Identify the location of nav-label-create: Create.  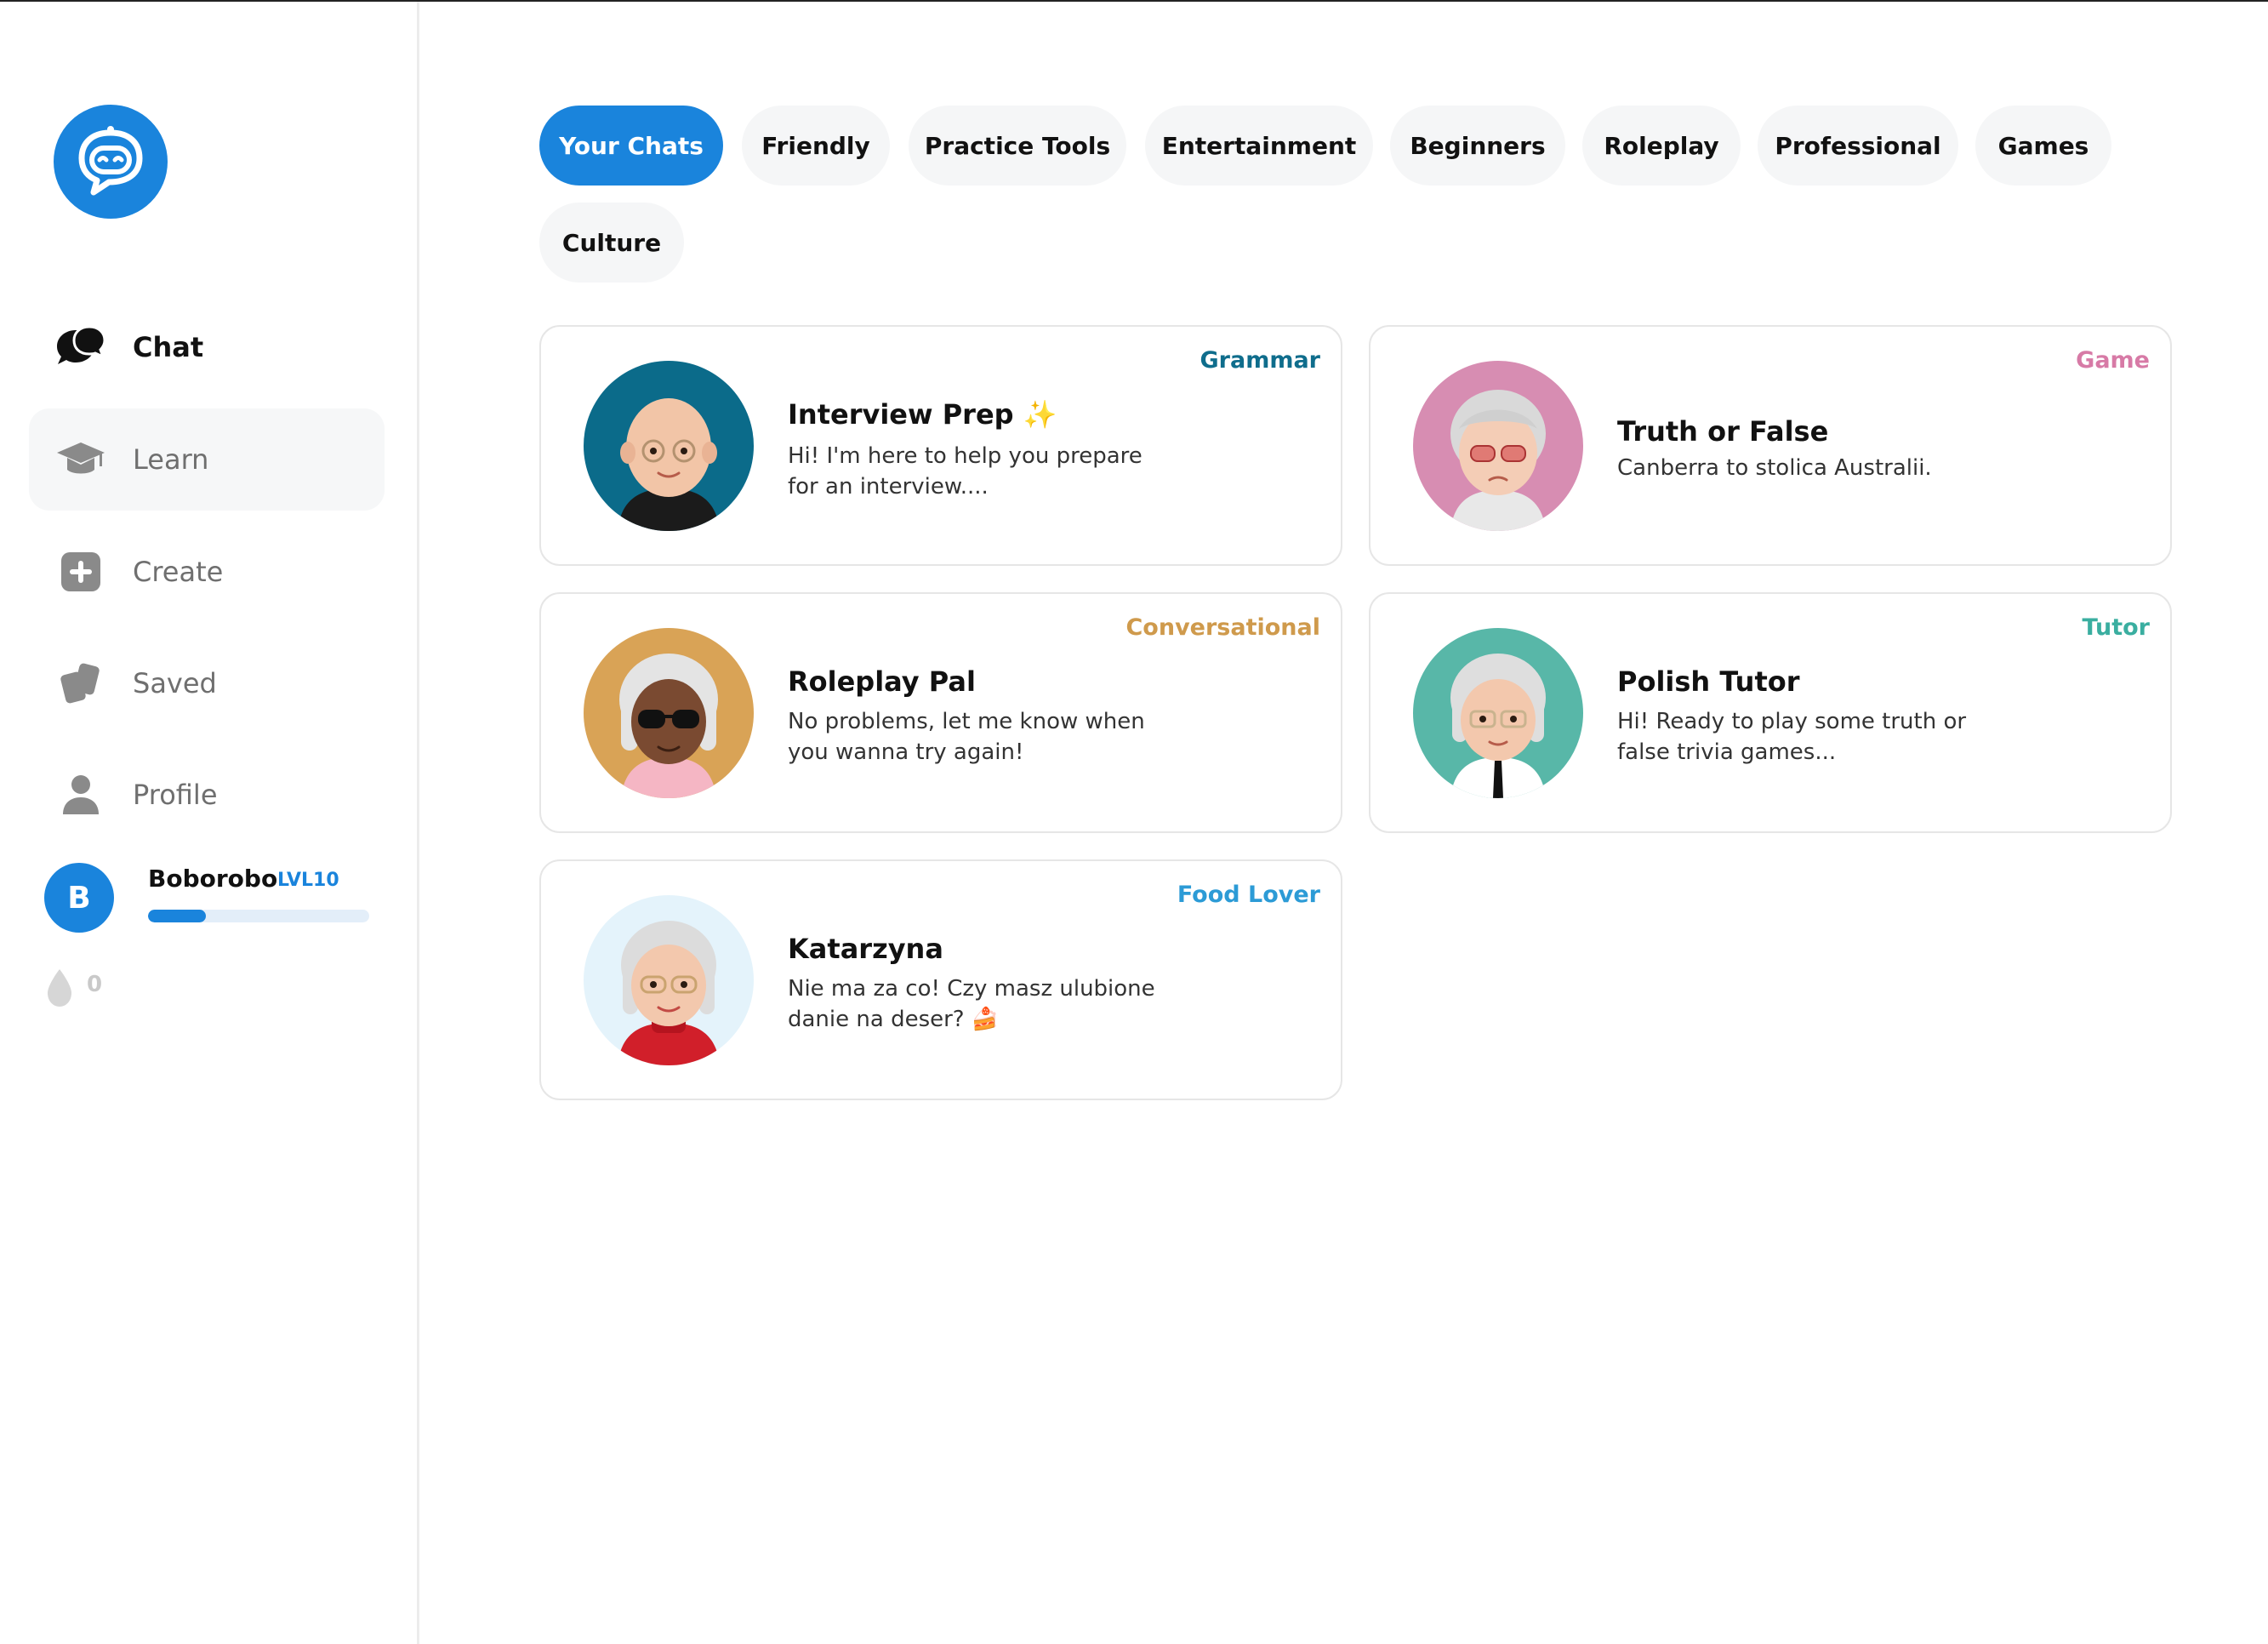
(178, 572).